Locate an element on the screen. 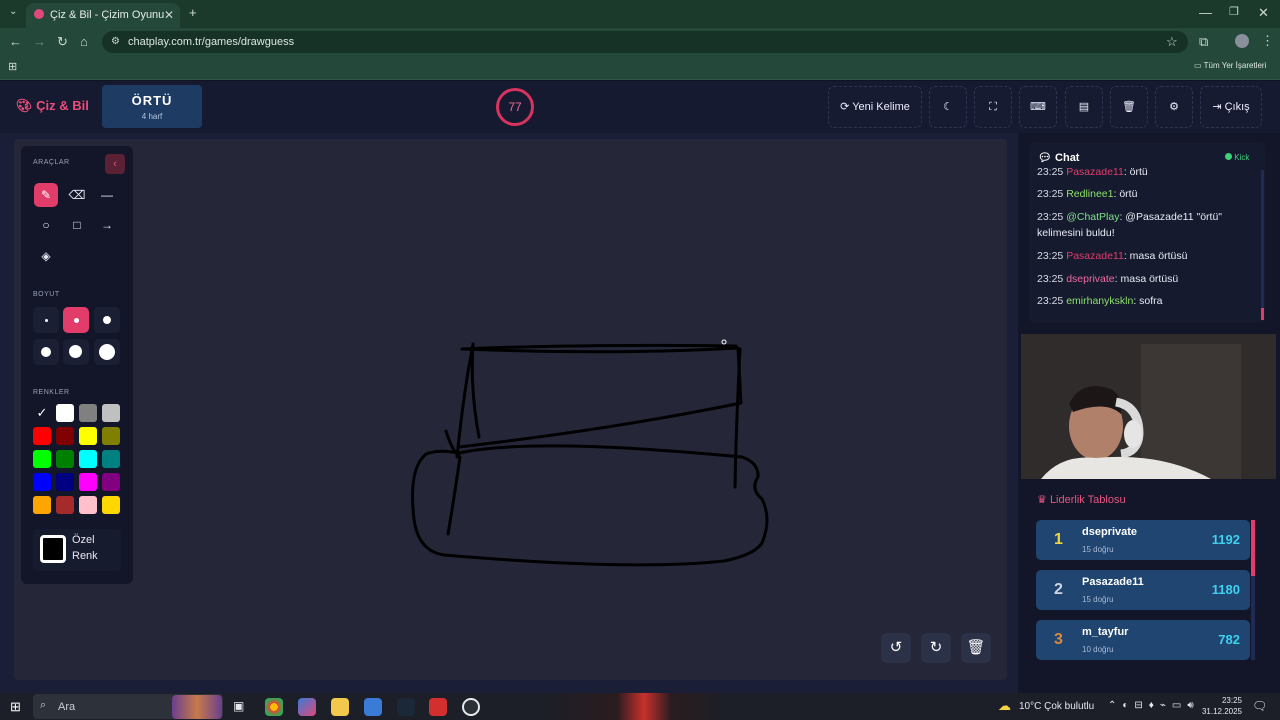  app-logo: 🎨︎ Çiz & Bil is located at coordinates (52, 106).